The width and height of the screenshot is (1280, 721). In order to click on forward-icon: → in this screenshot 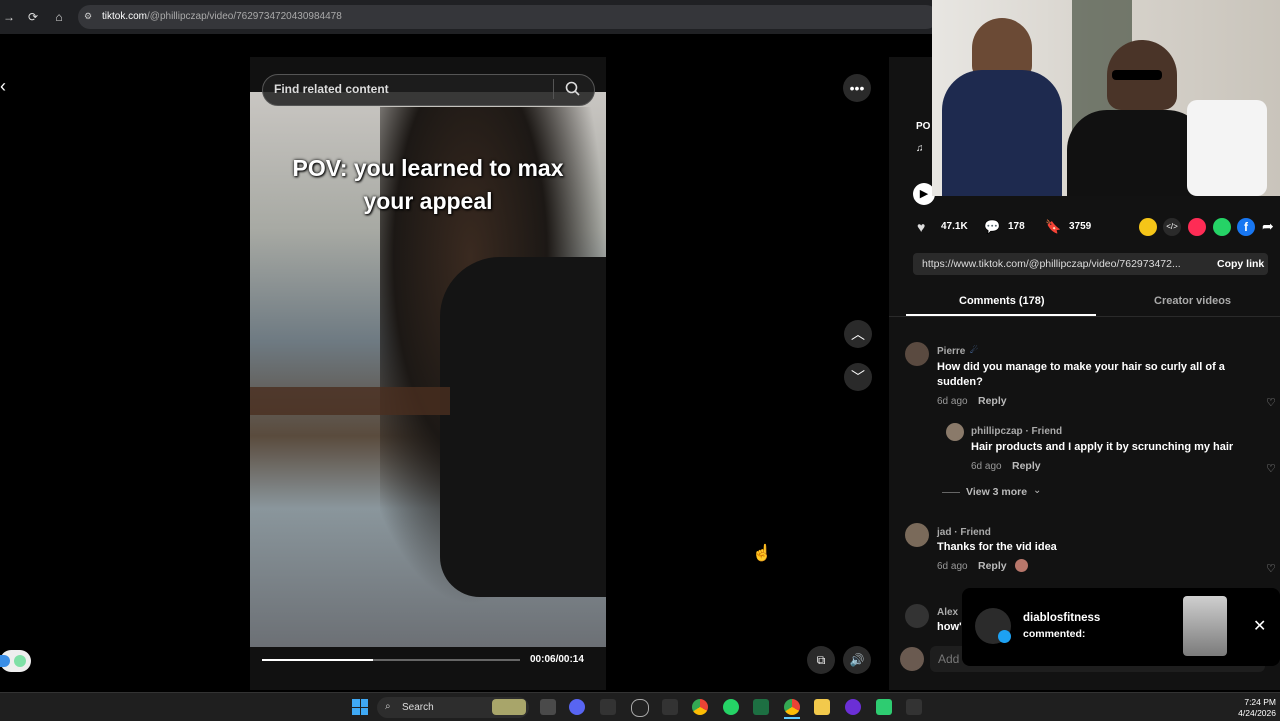, I will do `click(9, 17)`.